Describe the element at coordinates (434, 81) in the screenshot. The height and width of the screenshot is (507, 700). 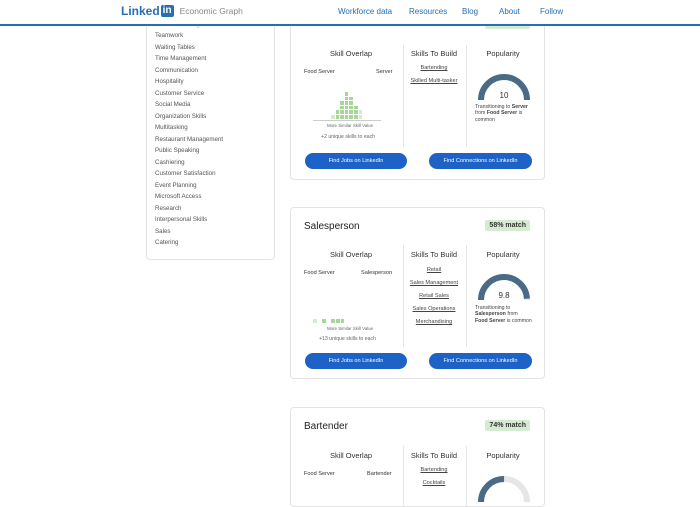
I see `skill-link: Skilled Multi-tasker` at that location.